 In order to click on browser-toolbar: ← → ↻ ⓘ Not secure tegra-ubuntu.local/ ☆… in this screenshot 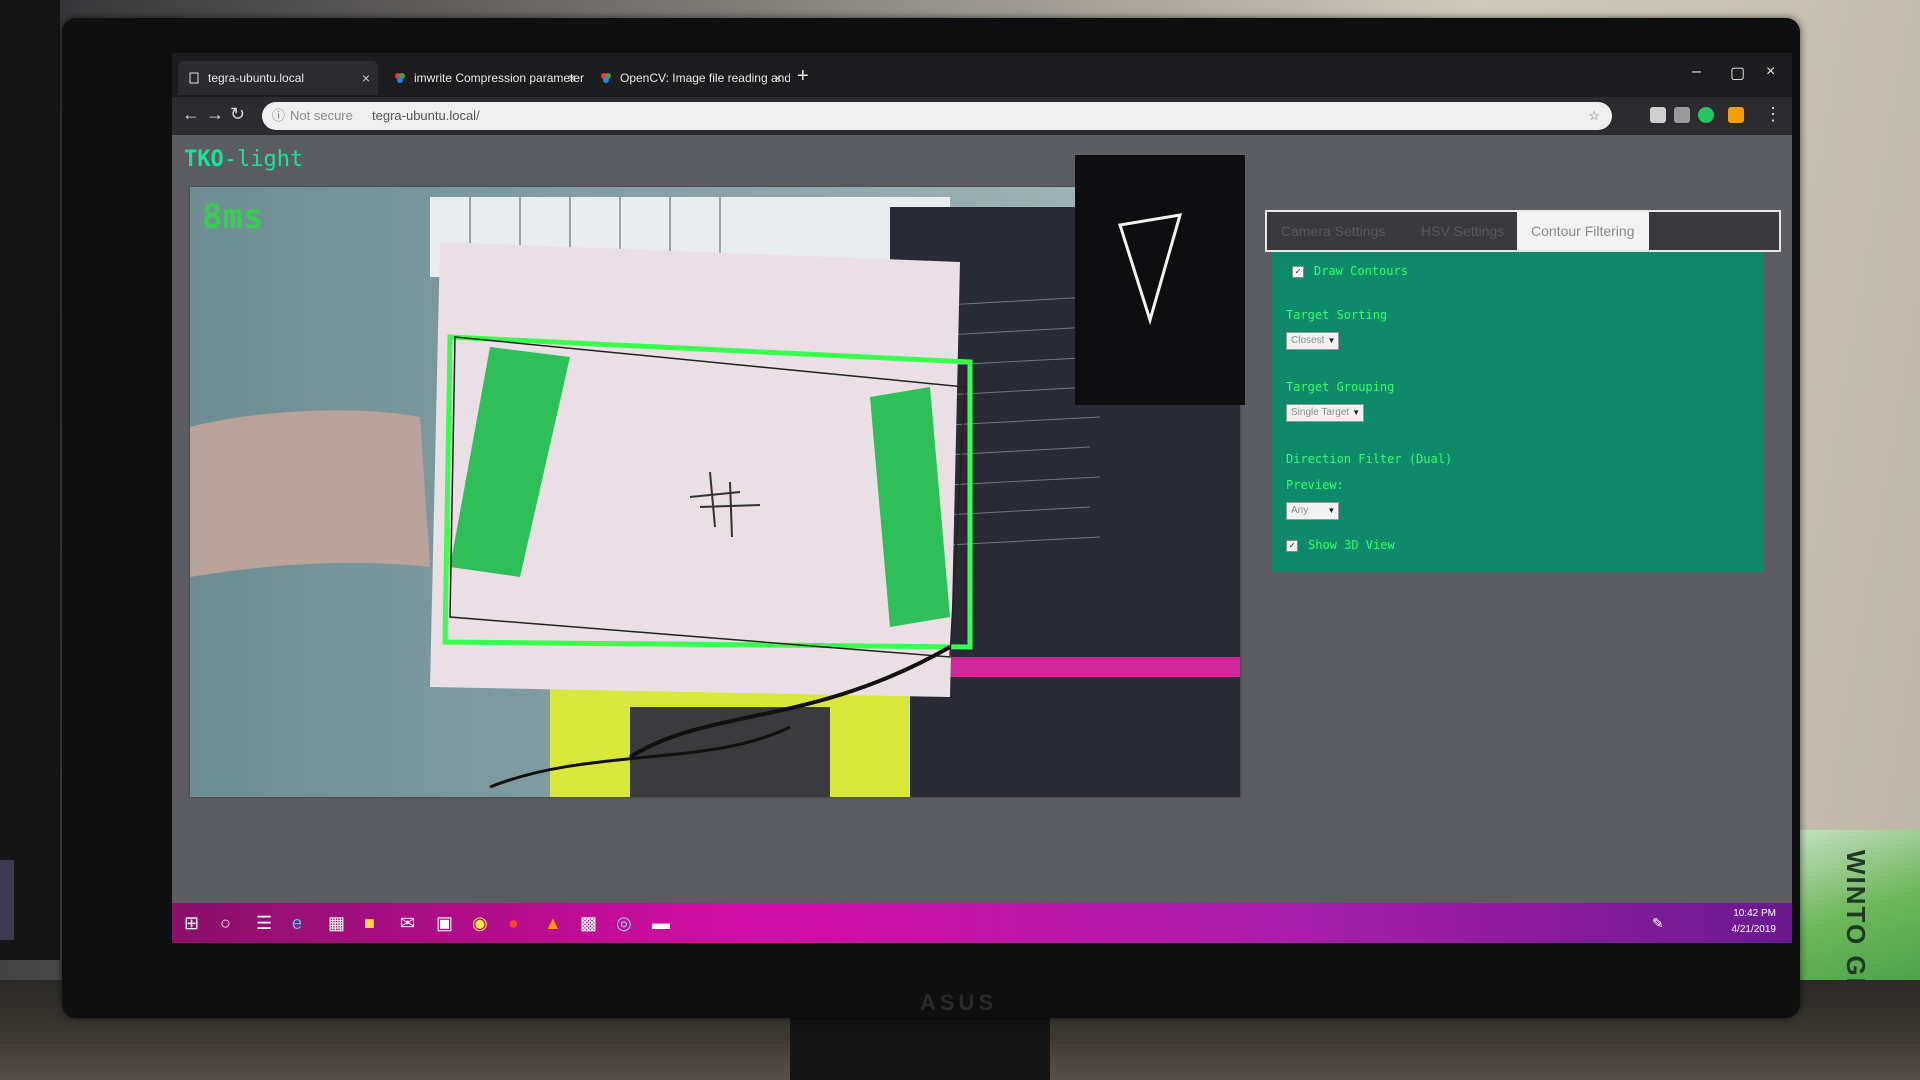, I will do `click(982, 116)`.